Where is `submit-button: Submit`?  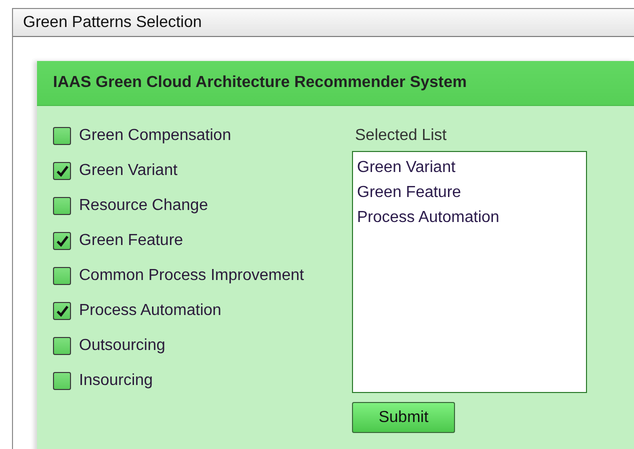 submit-button: Submit is located at coordinates (403, 417).